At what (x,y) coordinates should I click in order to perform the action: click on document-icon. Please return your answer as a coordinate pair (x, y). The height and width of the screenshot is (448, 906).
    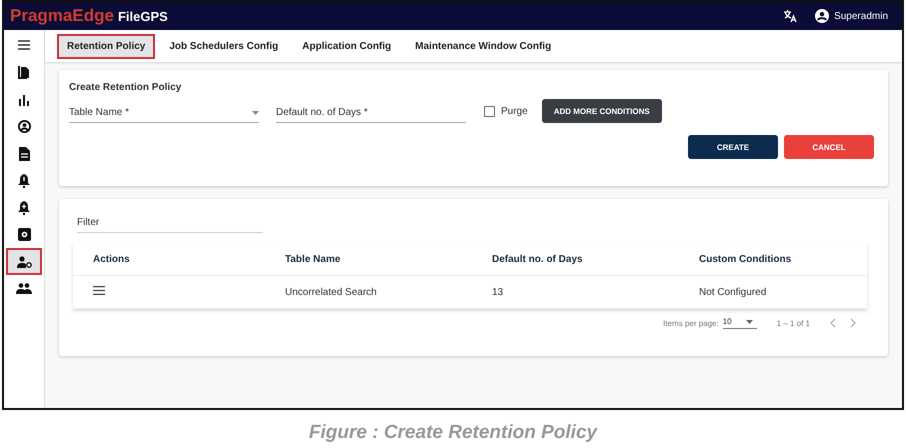
    Looking at the image, I should click on (24, 153).